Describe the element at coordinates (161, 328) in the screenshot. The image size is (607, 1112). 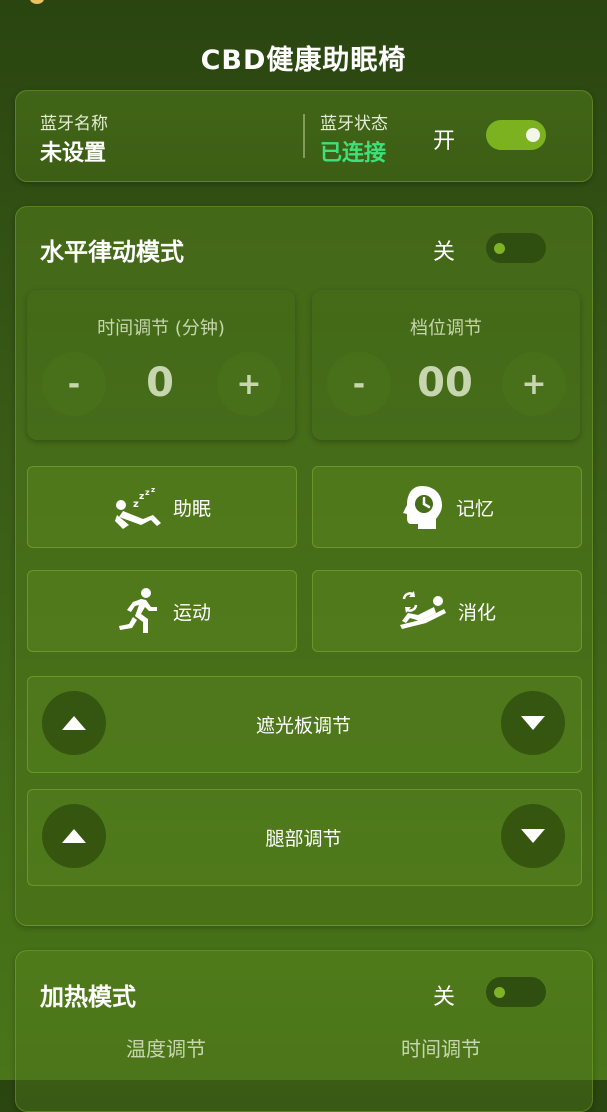
I see `time-adjust-label: 时间调节 (分钟)` at that location.